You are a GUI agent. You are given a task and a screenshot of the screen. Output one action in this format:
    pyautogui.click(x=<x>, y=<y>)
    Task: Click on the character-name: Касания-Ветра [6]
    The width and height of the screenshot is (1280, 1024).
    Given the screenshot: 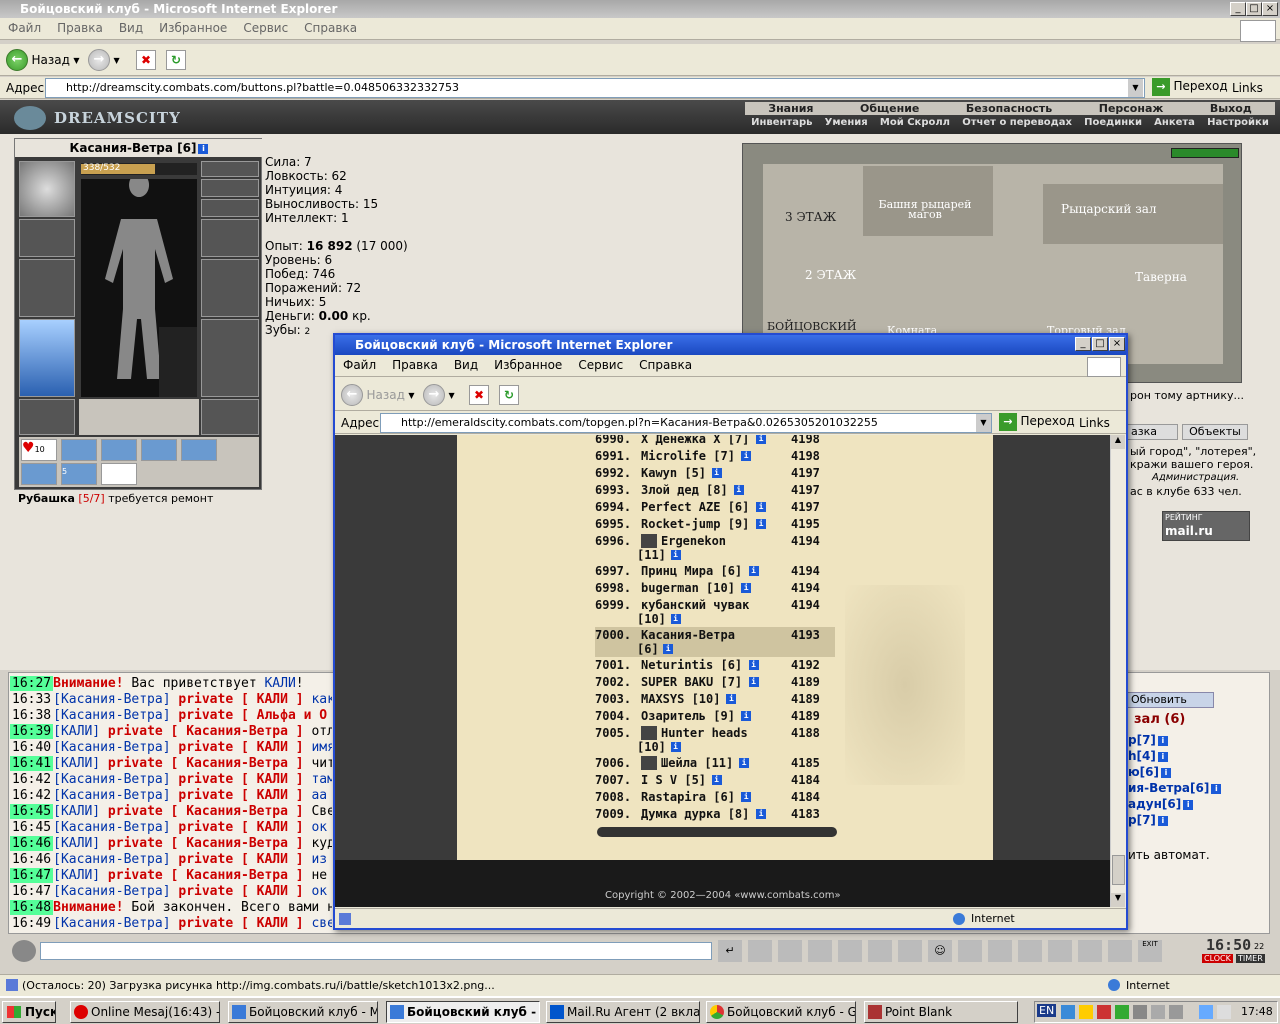 What is the action you would take?
    pyautogui.click(x=133, y=148)
    